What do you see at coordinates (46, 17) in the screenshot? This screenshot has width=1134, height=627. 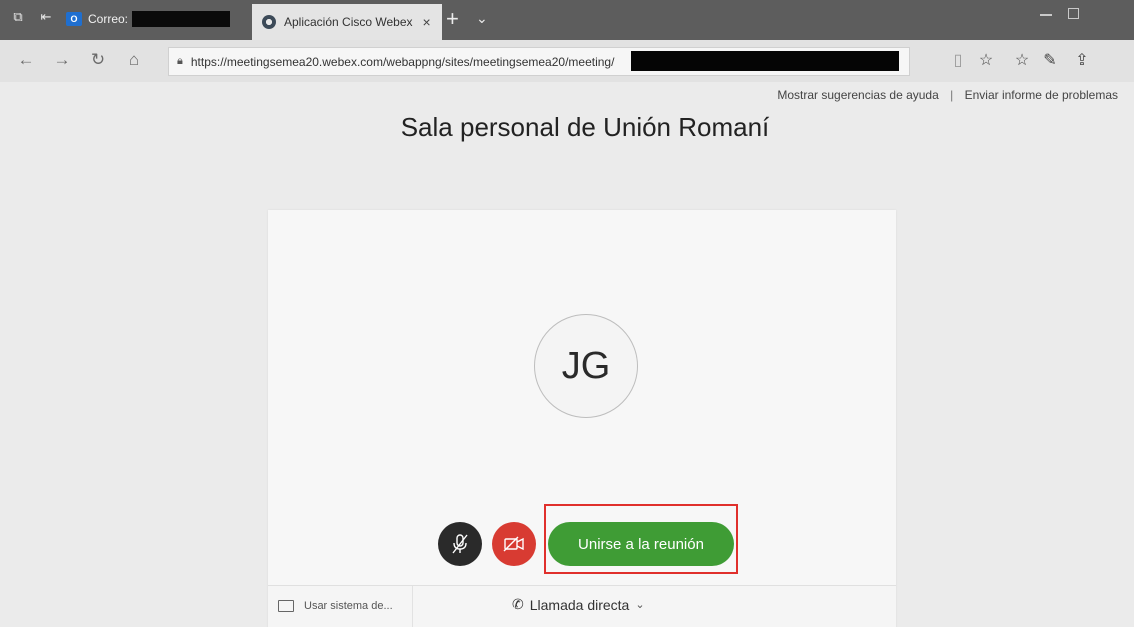 I see `set-aside-tabs-icon: ⇤` at bounding box center [46, 17].